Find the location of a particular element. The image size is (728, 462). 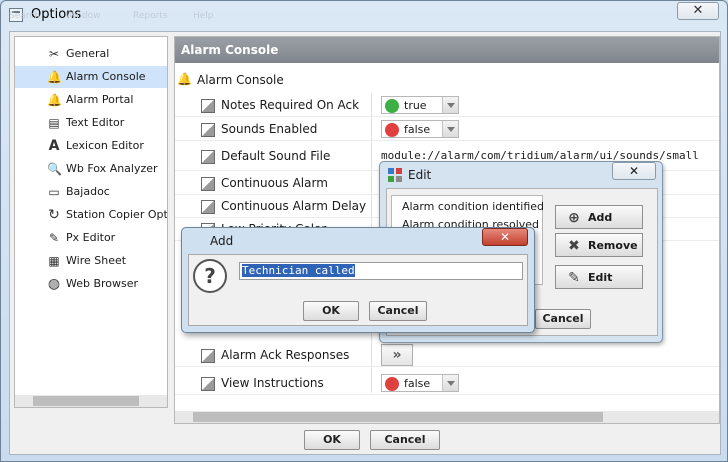

nav-item-text-editor: ▤ Text Editor is located at coordinates (91, 123).